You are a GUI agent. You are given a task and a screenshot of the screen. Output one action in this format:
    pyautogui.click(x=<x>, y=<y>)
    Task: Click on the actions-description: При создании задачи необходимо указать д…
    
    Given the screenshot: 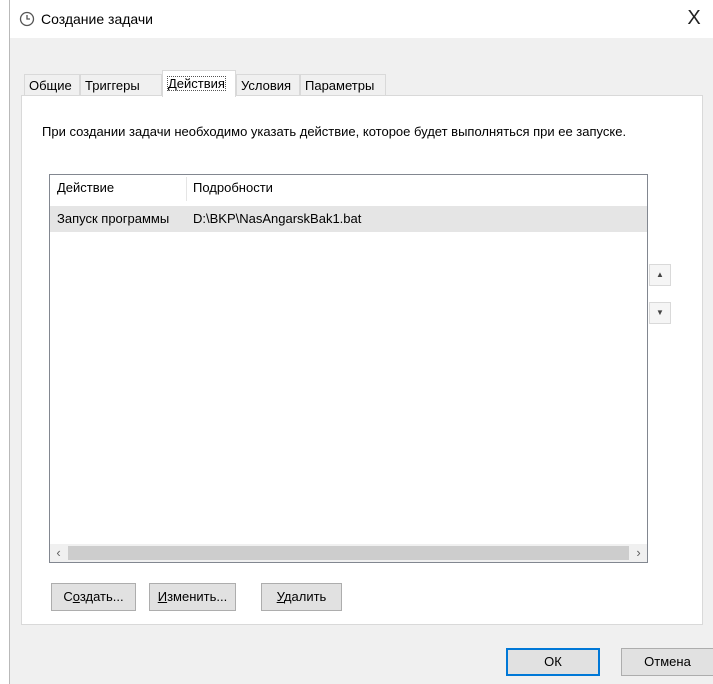 What is the action you would take?
    pyautogui.click(x=334, y=131)
    